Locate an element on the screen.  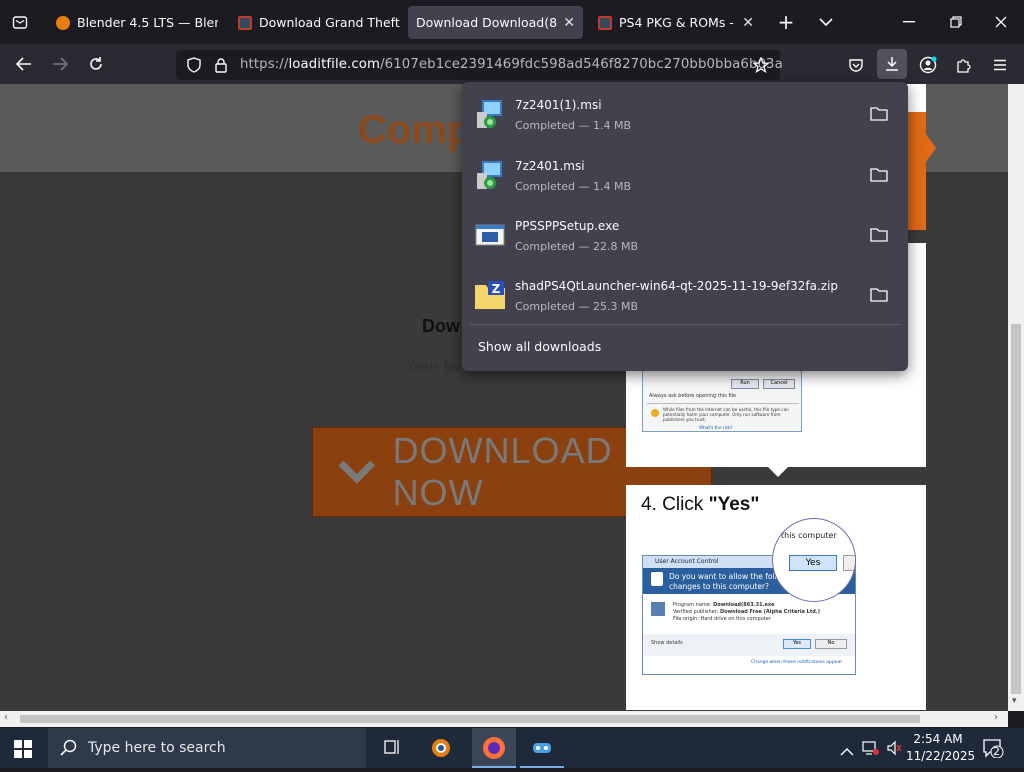
blender-taskbar-icon is located at coordinates (443, 749).